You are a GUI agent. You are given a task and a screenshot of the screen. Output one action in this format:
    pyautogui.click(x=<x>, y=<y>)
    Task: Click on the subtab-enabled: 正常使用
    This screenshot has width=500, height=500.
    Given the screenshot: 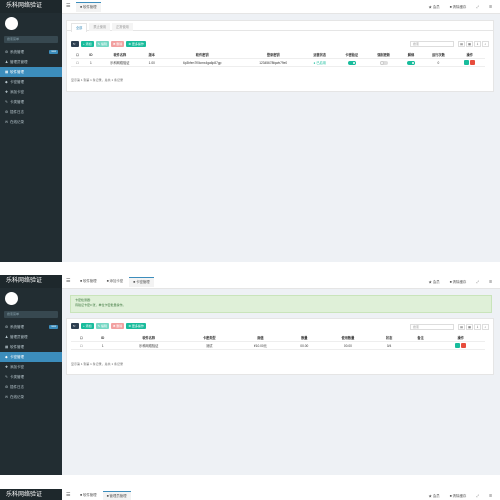 What is the action you would take?
    pyautogui.click(x=122, y=27)
    